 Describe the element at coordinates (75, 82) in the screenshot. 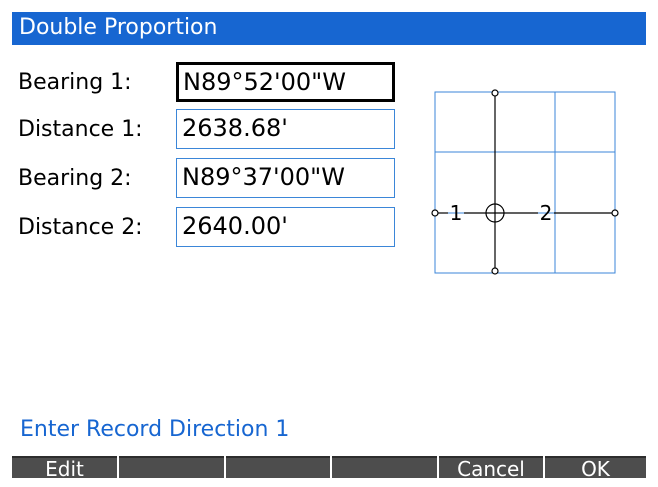

I see `bearing-1-label: Bearing 1:` at that location.